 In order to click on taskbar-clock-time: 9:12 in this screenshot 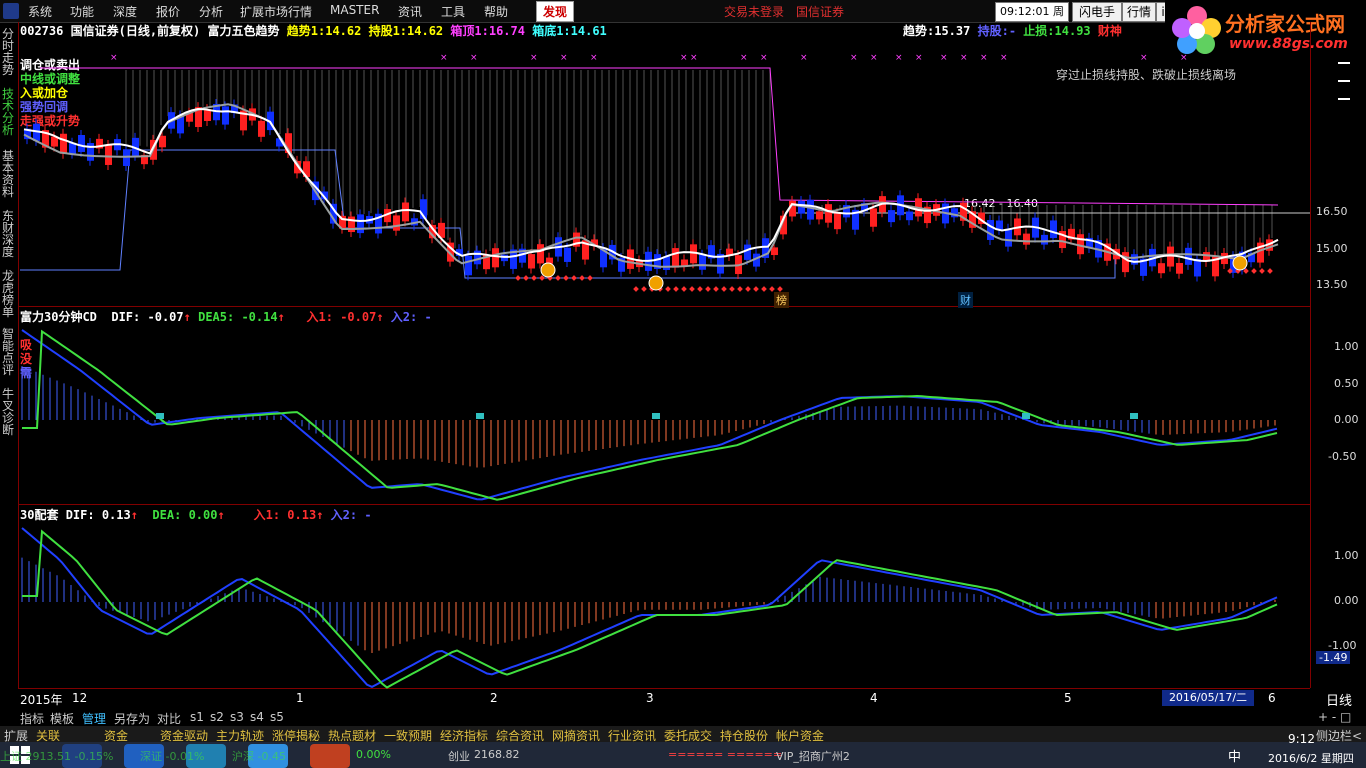, I will do `click(1301, 739)`.